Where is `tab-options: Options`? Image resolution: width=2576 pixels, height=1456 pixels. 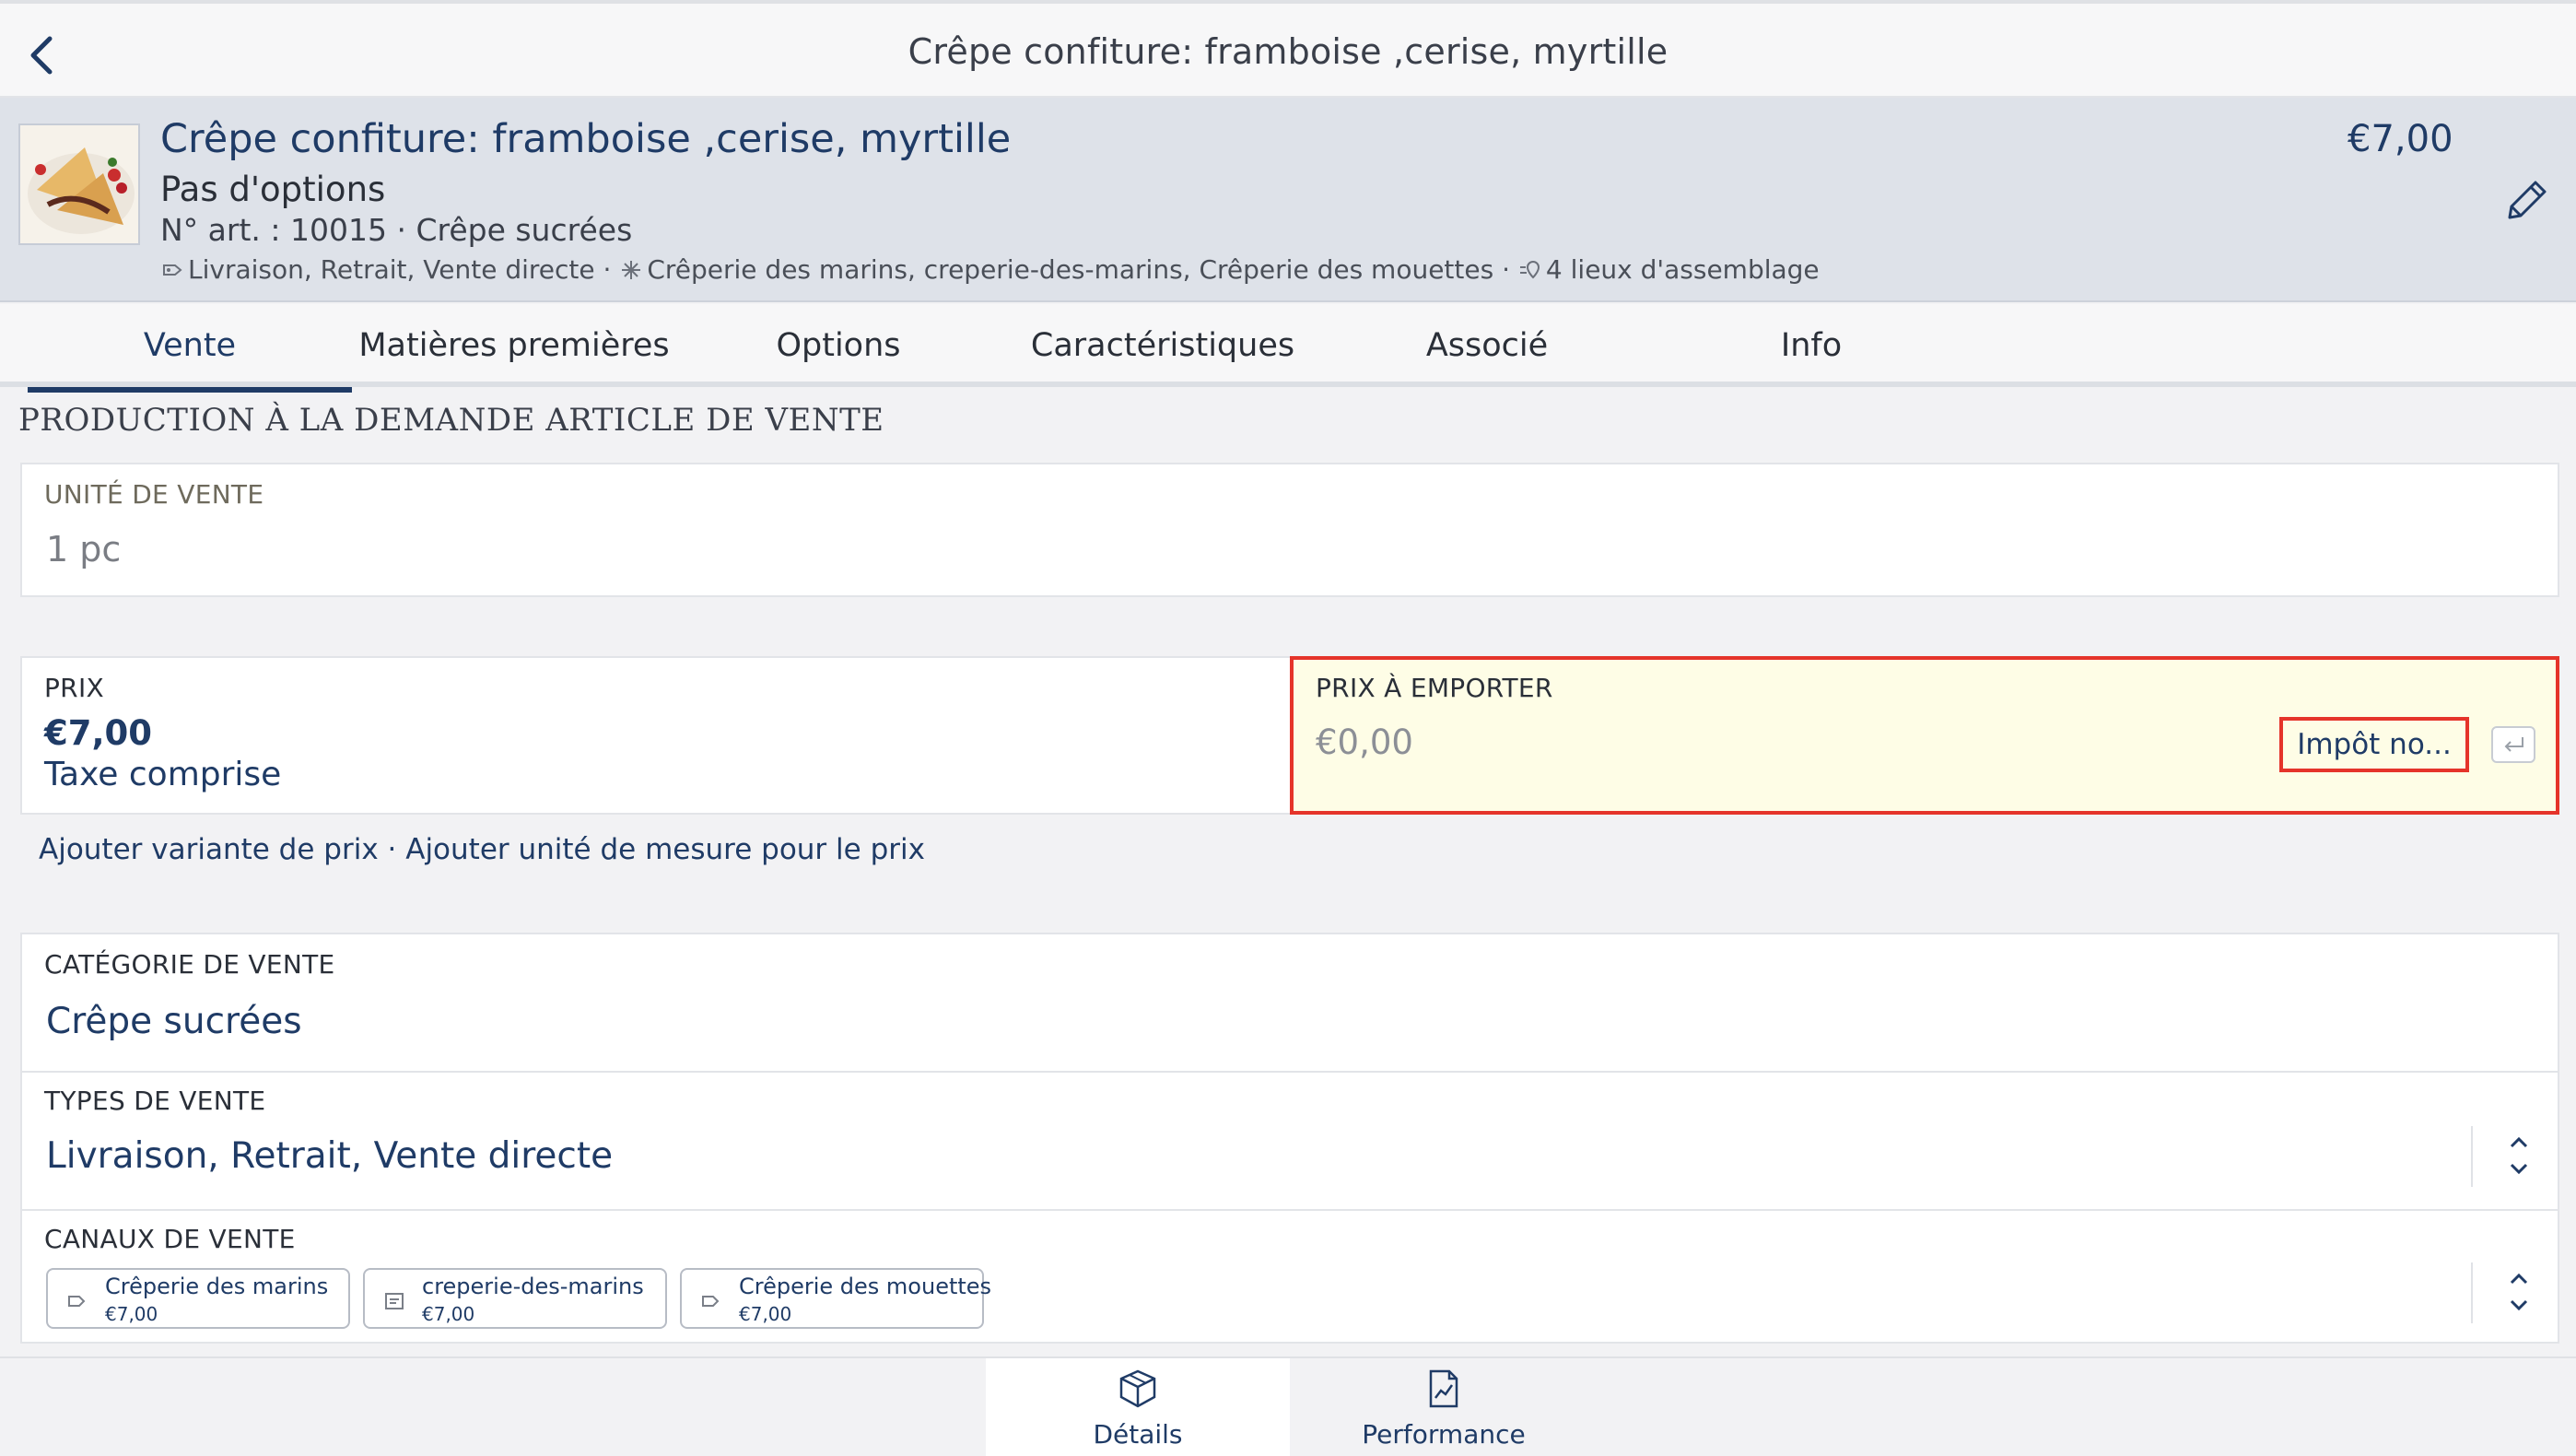 tab-options: Options is located at coordinates (838, 345).